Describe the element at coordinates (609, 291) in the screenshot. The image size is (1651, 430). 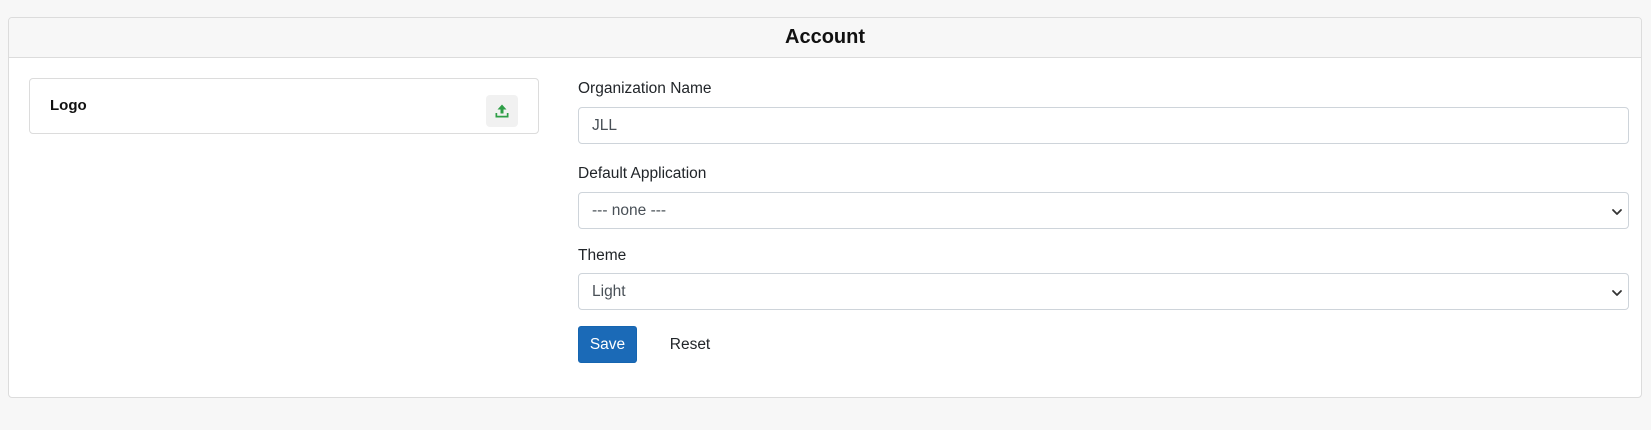
I see `theme-value: Light` at that location.